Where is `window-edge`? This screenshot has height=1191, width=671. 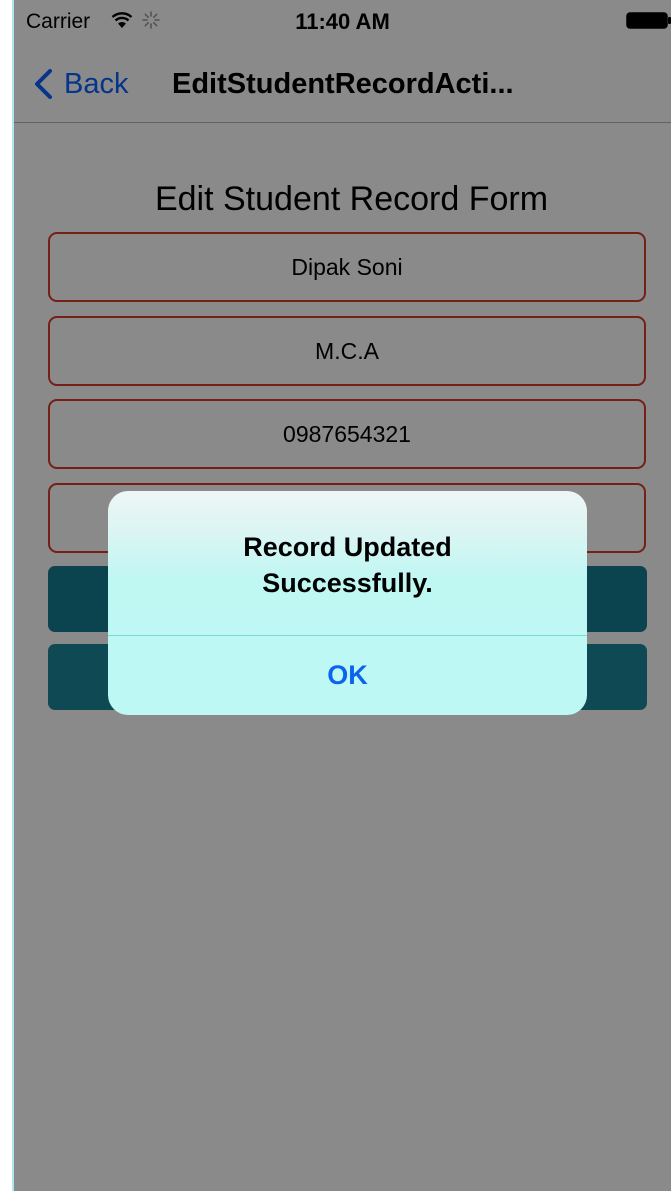
window-edge is located at coordinates (7, 595).